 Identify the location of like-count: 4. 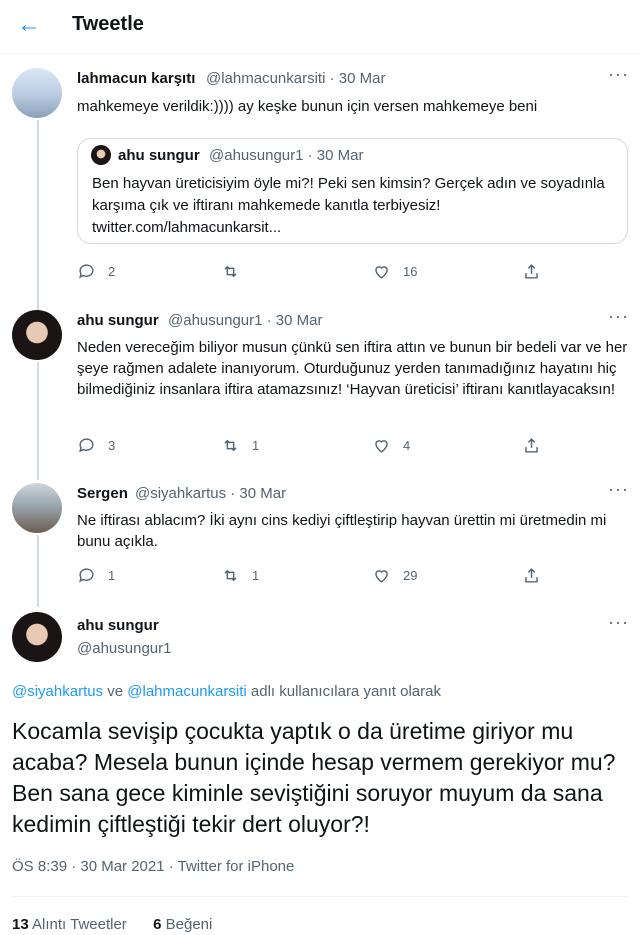
(407, 445).